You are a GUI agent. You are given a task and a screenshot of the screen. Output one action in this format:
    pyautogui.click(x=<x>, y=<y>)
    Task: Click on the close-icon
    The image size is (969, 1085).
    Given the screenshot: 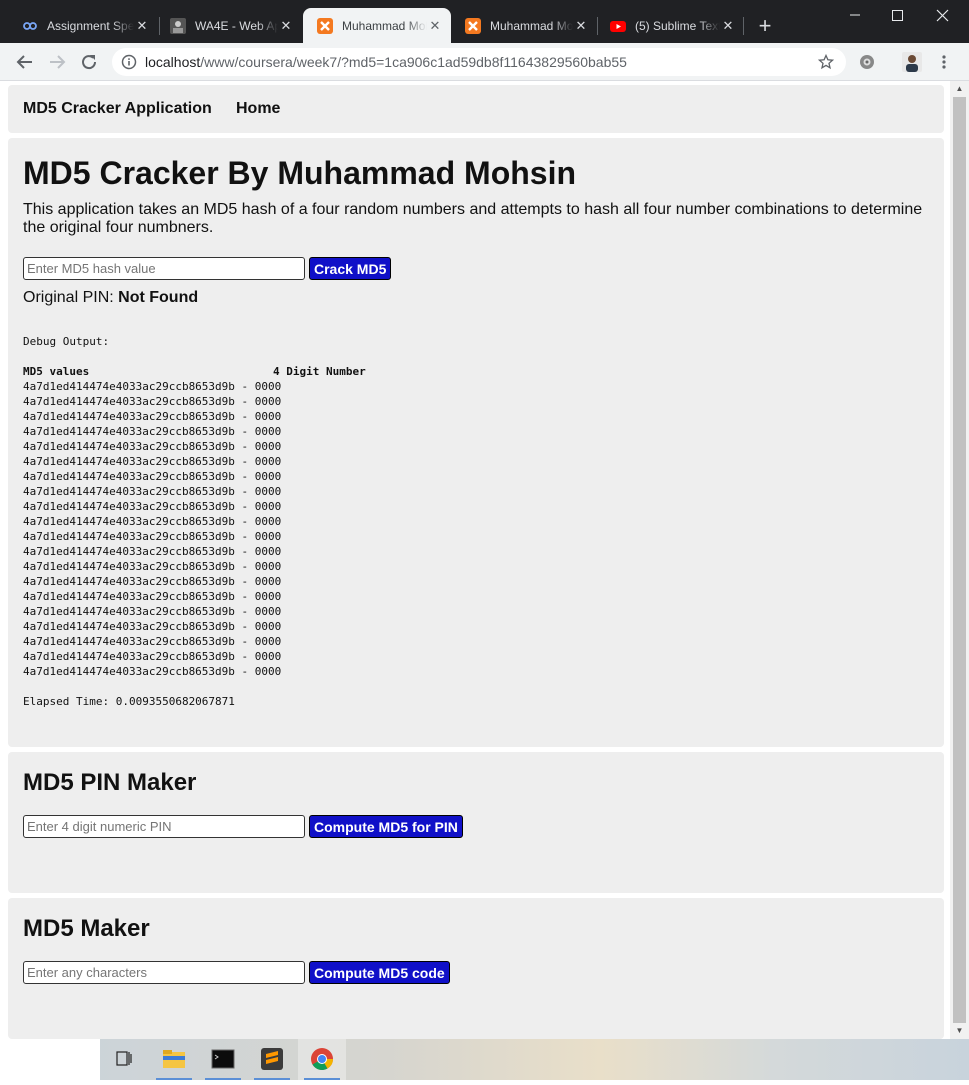 What is the action you would take?
    pyautogui.click(x=942, y=15)
    